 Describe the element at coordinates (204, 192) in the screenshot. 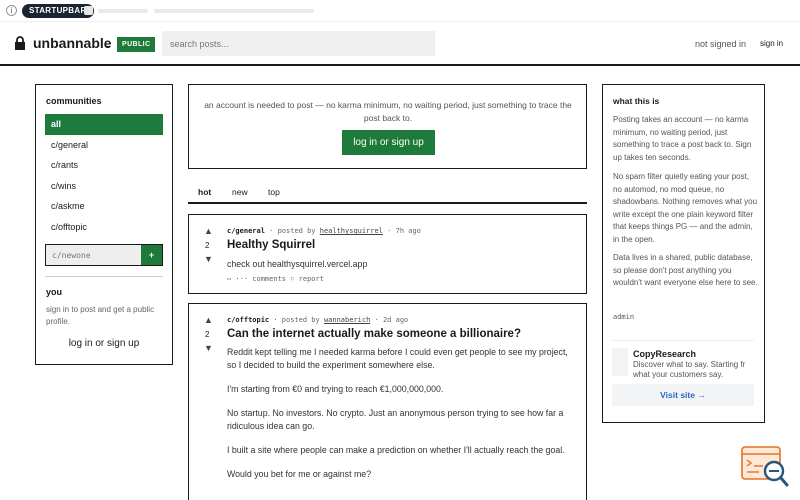

I see `tab-hot: hot` at that location.